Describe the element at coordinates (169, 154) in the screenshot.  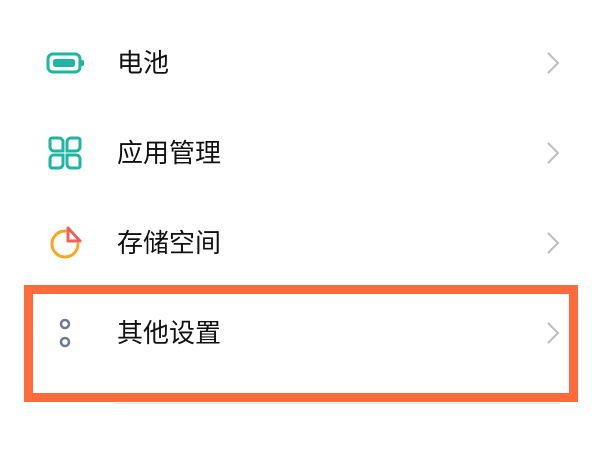
I see `settings-item-label: 应用管理` at that location.